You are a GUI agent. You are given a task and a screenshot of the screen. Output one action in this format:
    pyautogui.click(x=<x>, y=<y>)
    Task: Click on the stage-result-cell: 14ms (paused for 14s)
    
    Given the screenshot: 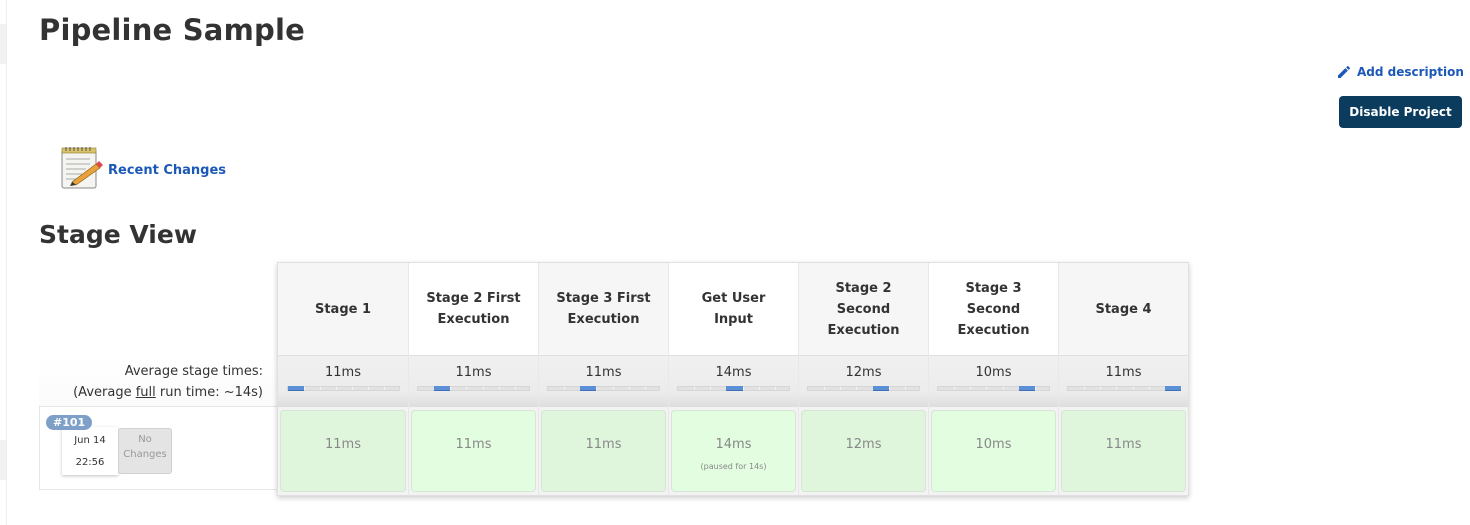 What is the action you would take?
    pyautogui.click(x=733, y=451)
    